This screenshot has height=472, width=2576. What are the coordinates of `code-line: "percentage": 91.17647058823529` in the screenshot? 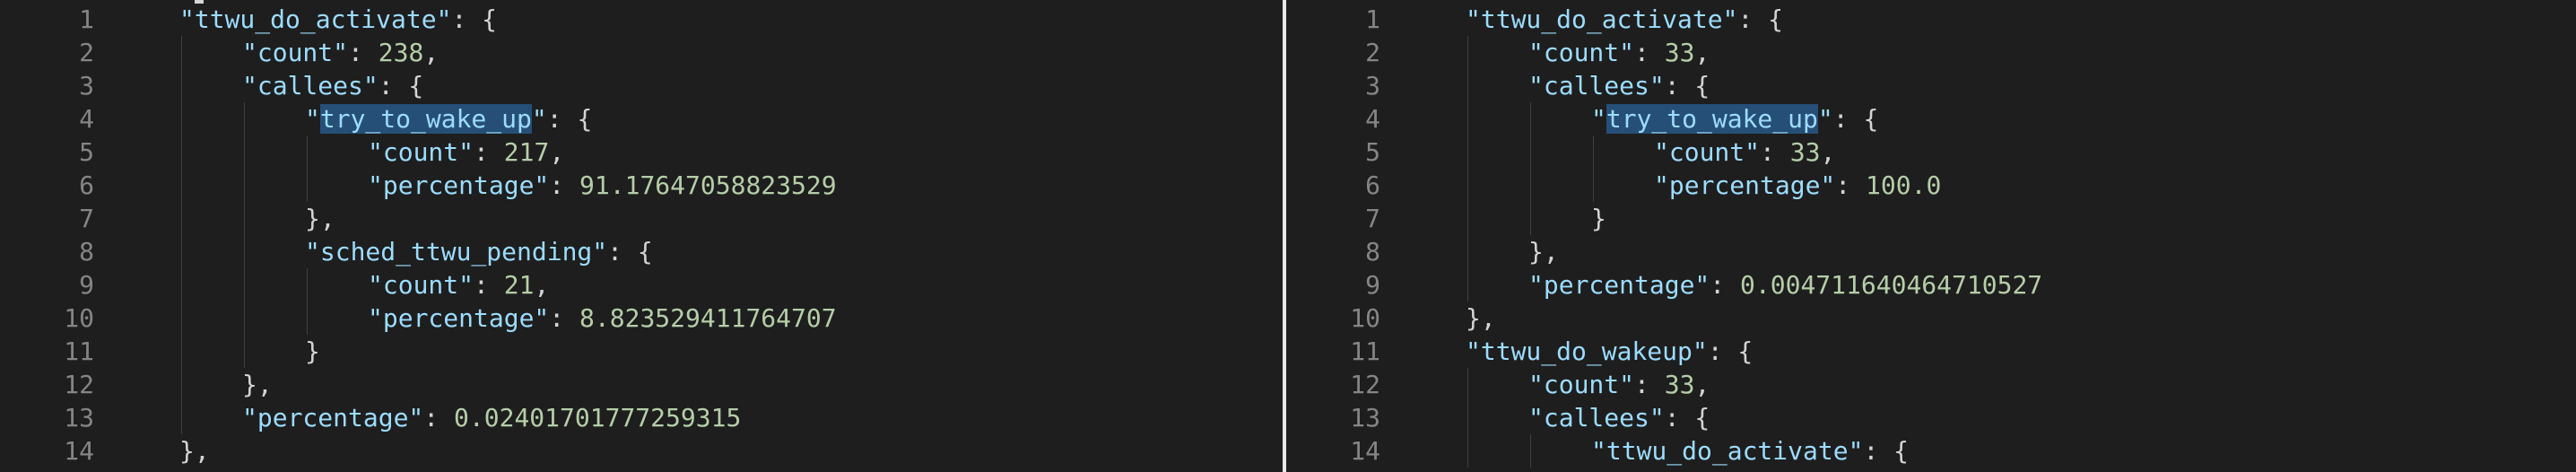 It's located at (602, 185).